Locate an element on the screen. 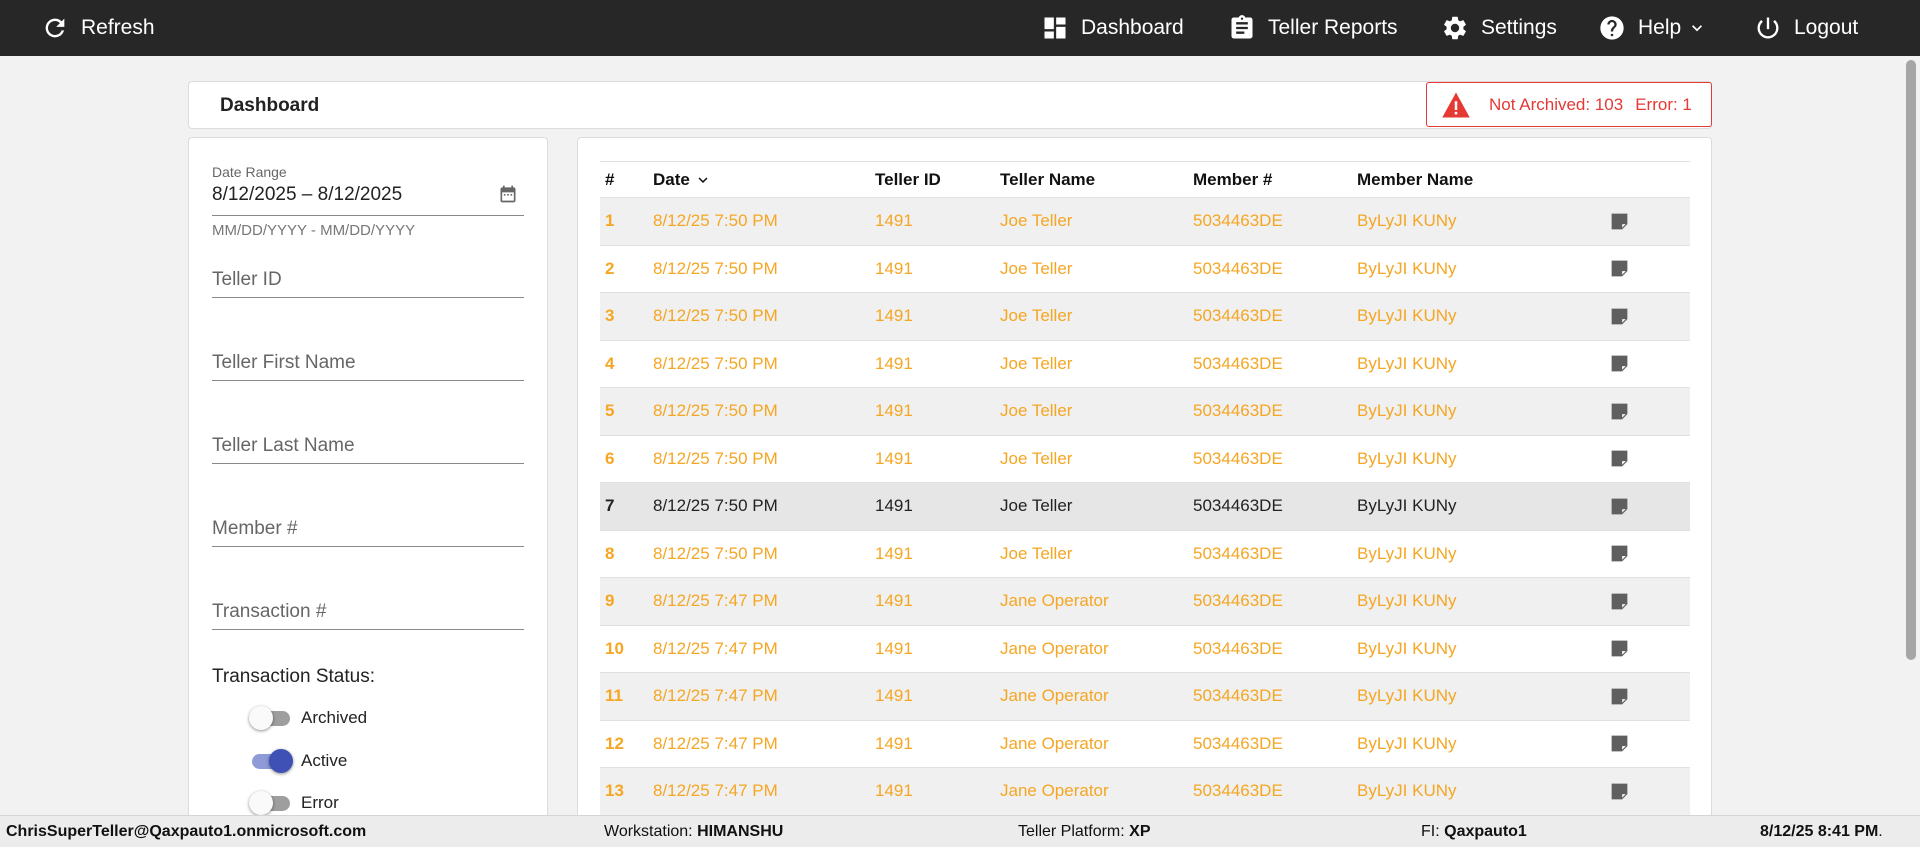 This screenshot has height=847, width=1920. datetime-suffix: . is located at coordinates (1880, 831).